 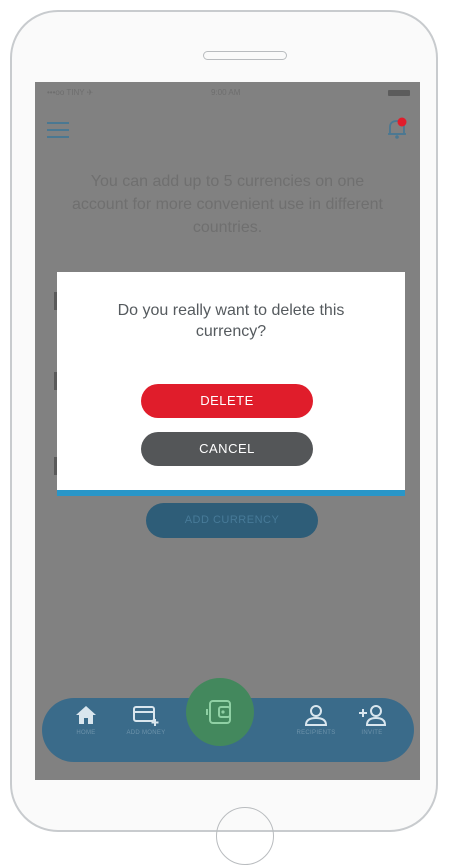 I want to click on wallet-icon, so click(x=218, y=712).